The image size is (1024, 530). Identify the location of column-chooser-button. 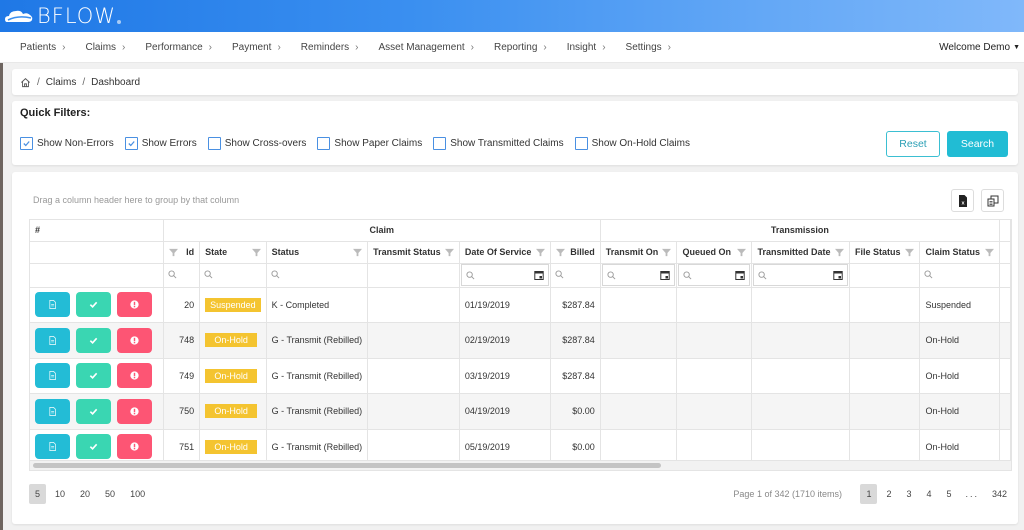
(992, 200).